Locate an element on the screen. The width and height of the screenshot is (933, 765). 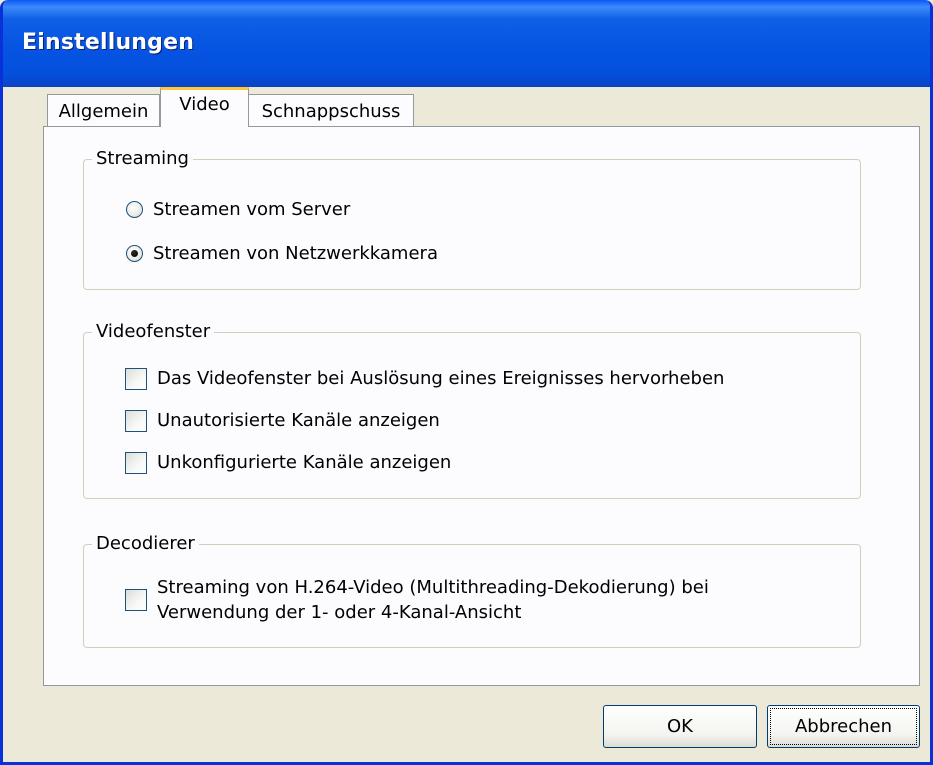
radio-stream-from-server: Streamen vom Server is located at coordinates (238, 210).